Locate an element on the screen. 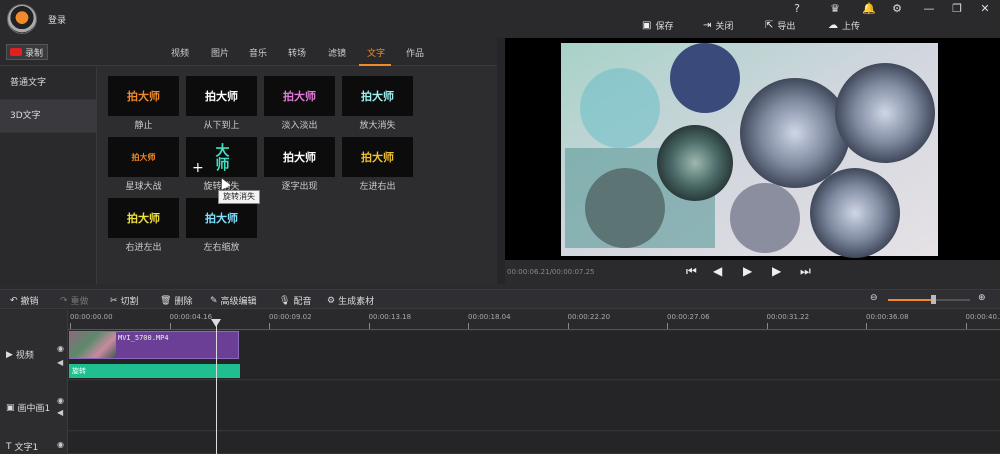  ruler-tick-label: 00:00:22.20 is located at coordinates (589, 317).